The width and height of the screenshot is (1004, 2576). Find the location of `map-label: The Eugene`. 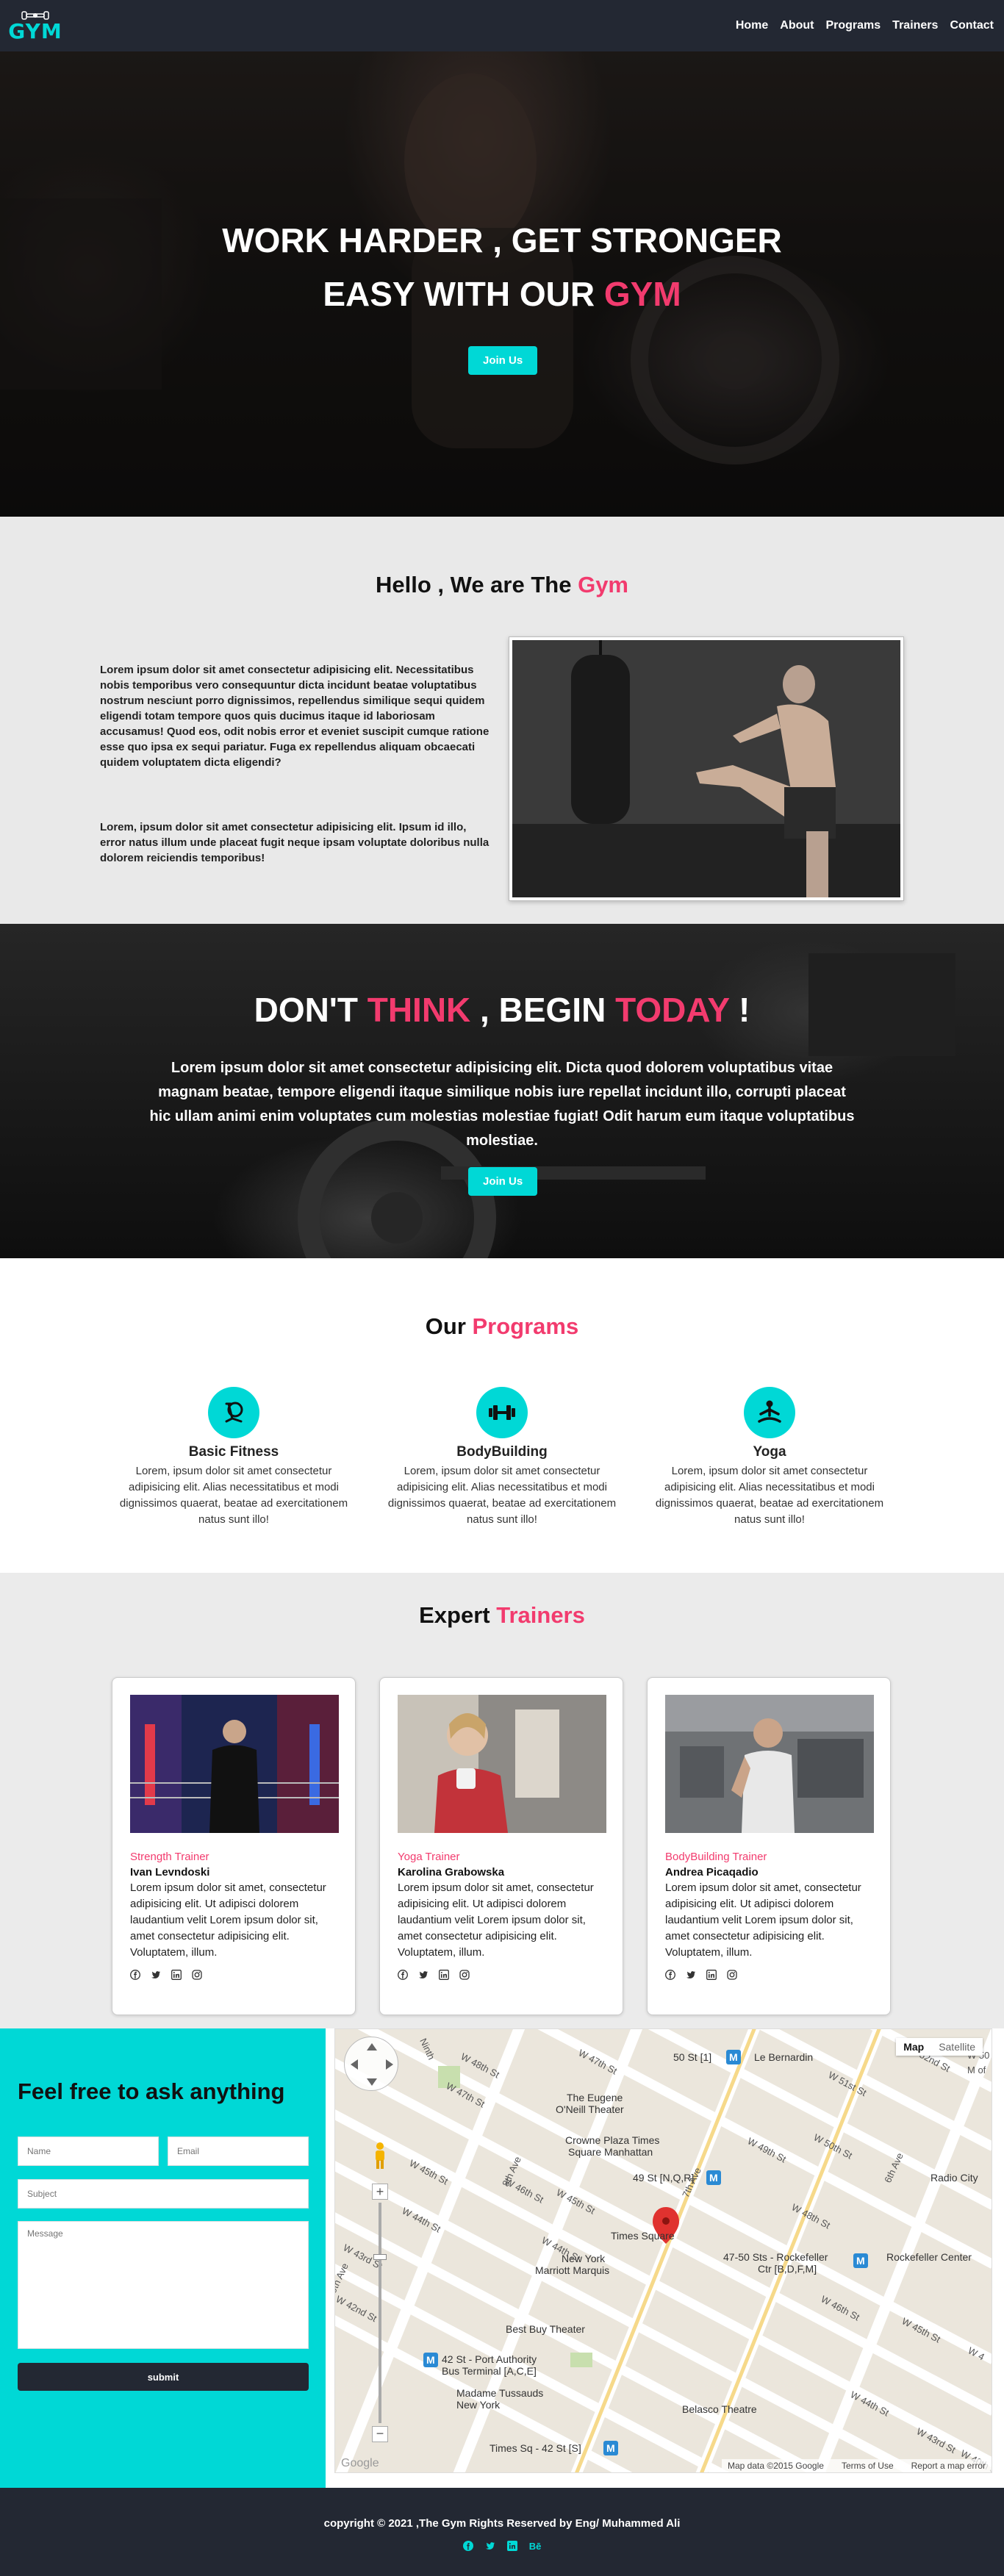

map-label: The Eugene is located at coordinates (595, 2097).